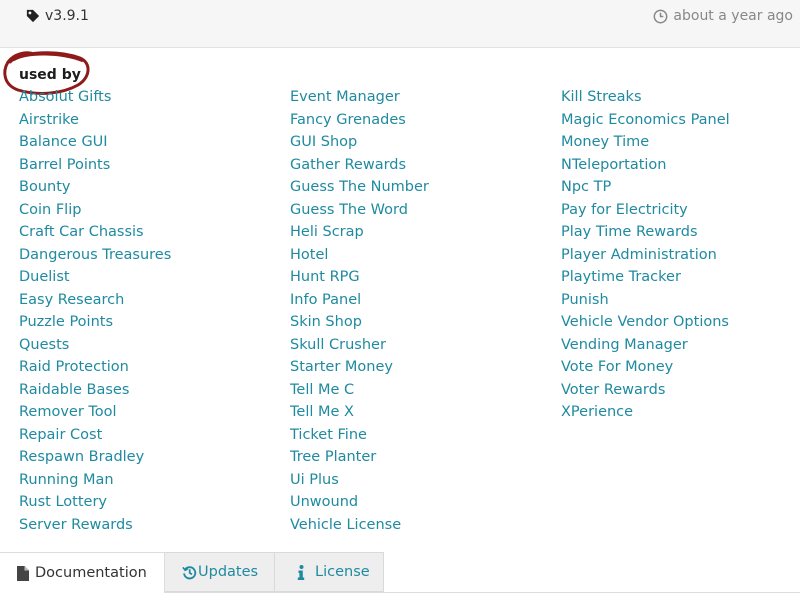 The height and width of the screenshot is (600, 800). Describe the element at coordinates (33, 16) in the screenshot. I see `tag-icon` at that location.